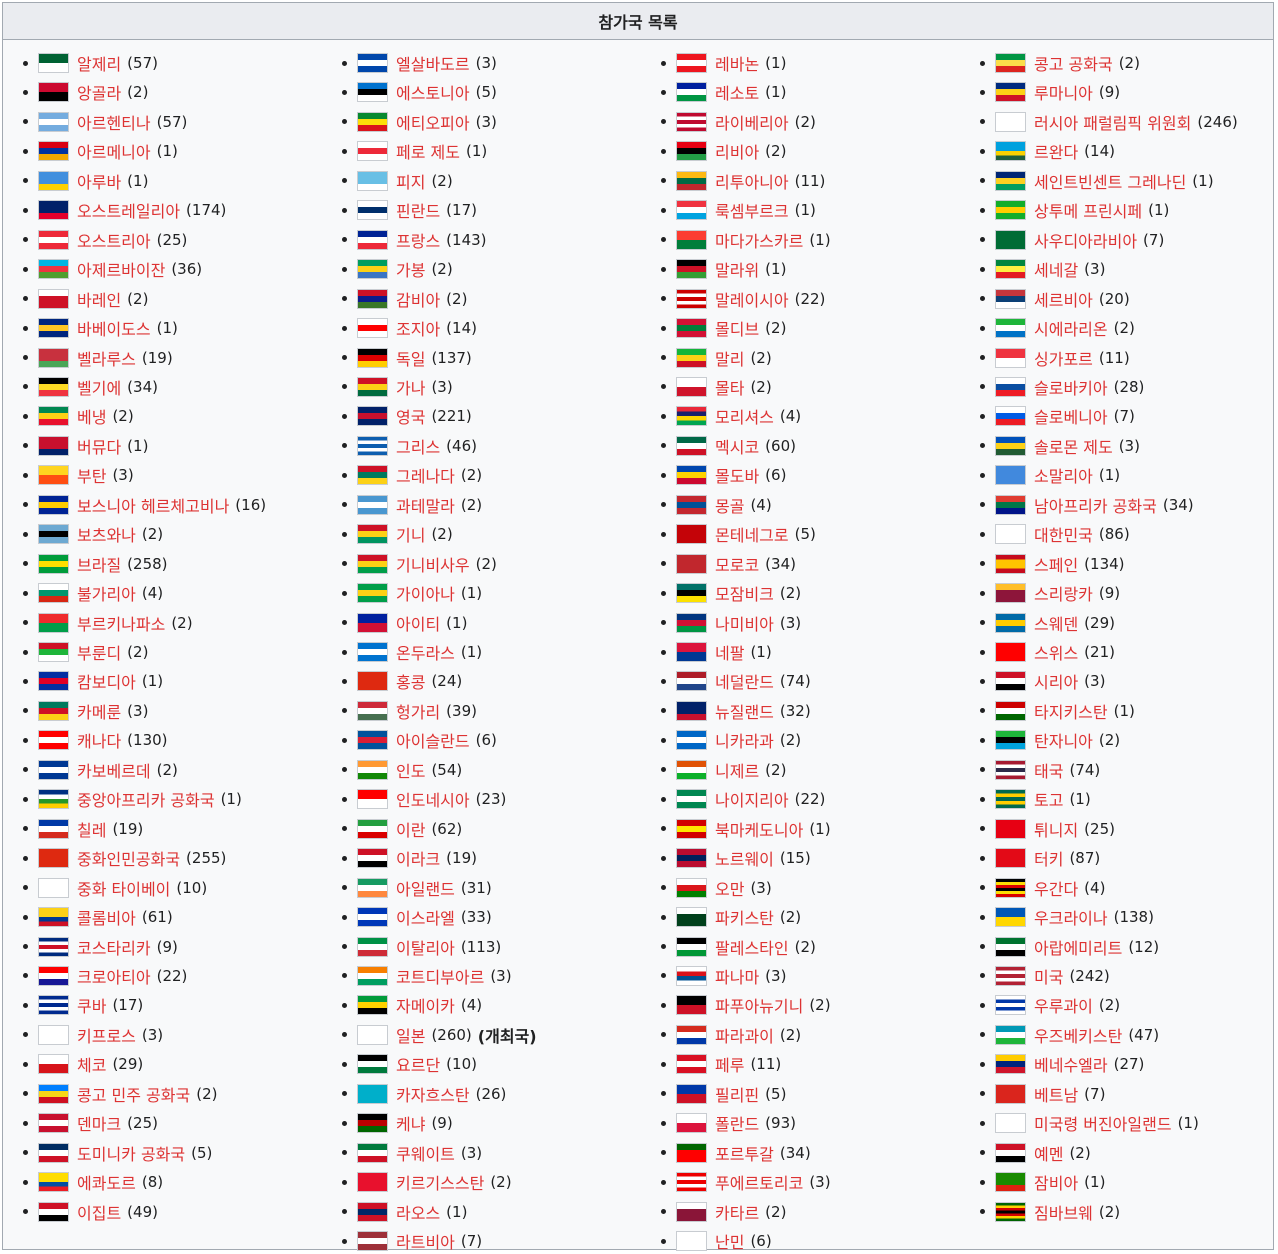  Describe the element at coordinates (410, 681) in the screenshot. I see `country-link: 홍콩` at that location.